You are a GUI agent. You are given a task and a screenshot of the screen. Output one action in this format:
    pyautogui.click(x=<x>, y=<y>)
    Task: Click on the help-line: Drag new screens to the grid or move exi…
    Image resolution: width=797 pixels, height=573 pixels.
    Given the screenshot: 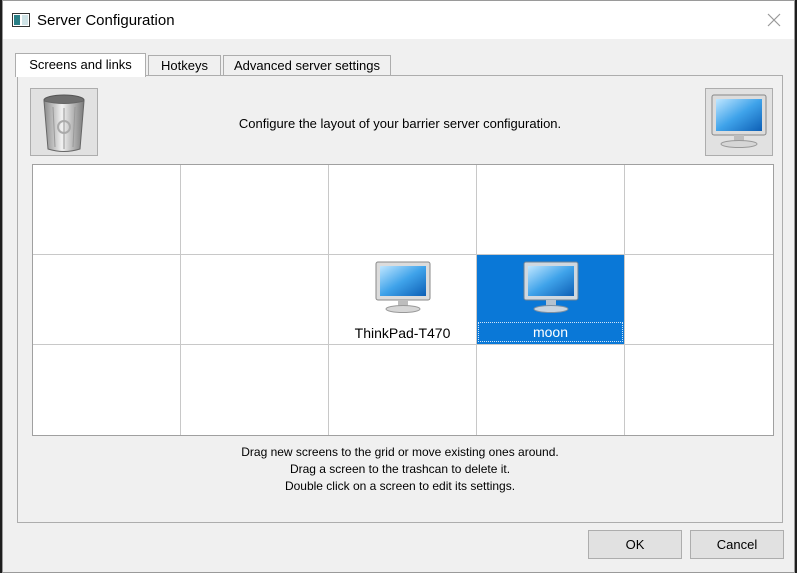 What is the action you would take?
    pyautogui.click(x=400, y=452)
    